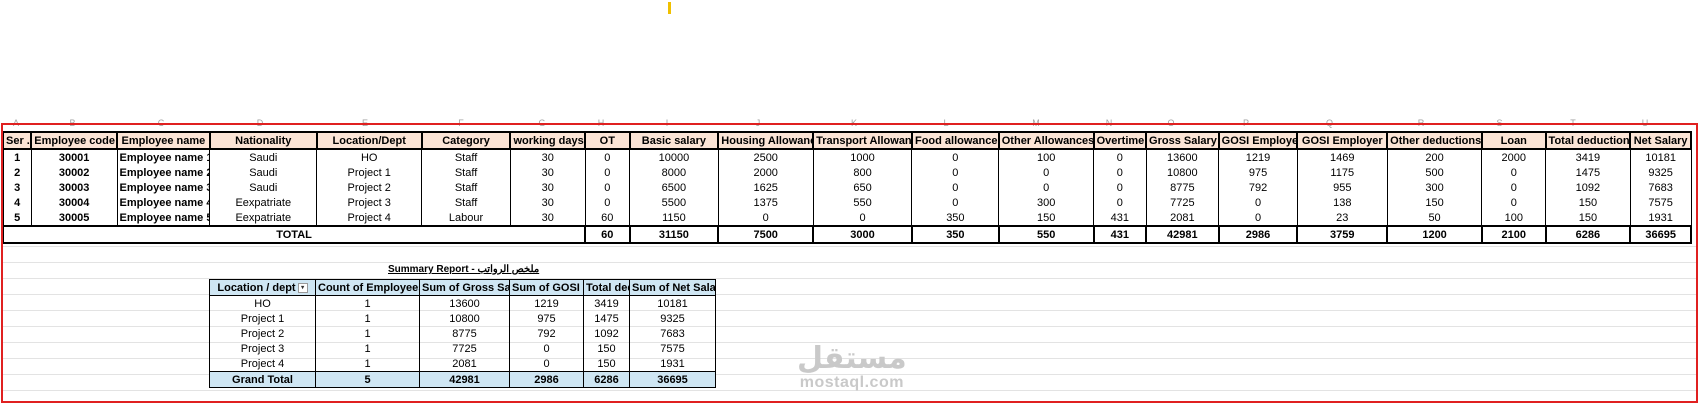  Describe the element at coordinates (669, 8) in the screenshot. I see `cell-cursor-marker` at that location.